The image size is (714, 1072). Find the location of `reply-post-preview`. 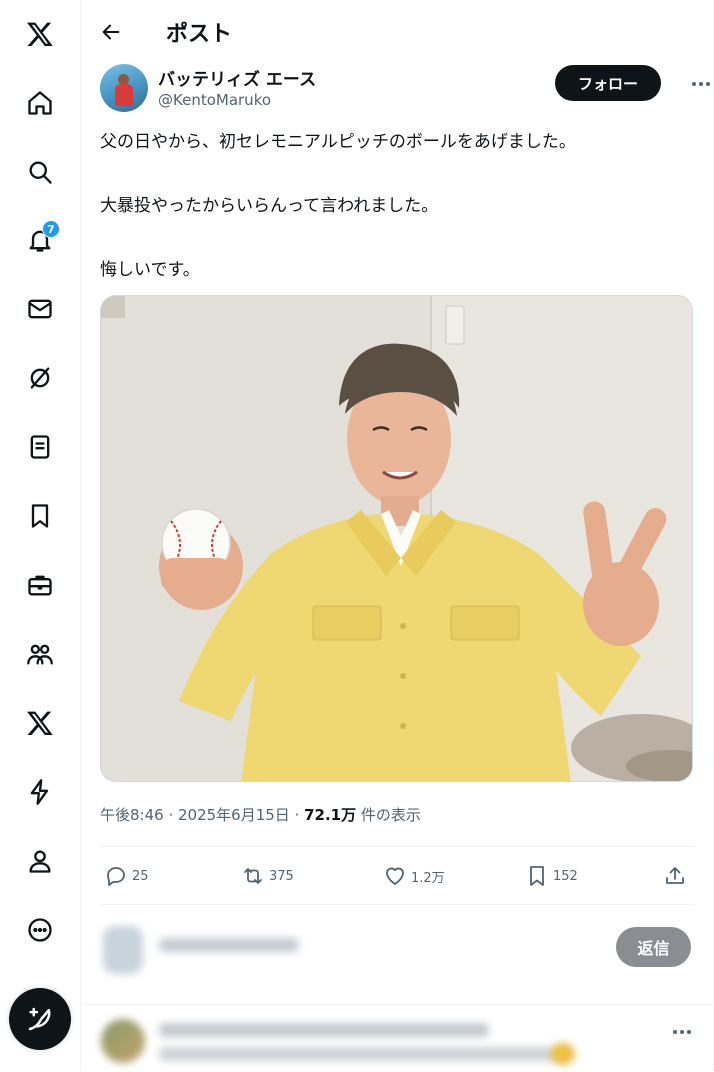

reply-post-preview is located at coordinates (397, 1038).